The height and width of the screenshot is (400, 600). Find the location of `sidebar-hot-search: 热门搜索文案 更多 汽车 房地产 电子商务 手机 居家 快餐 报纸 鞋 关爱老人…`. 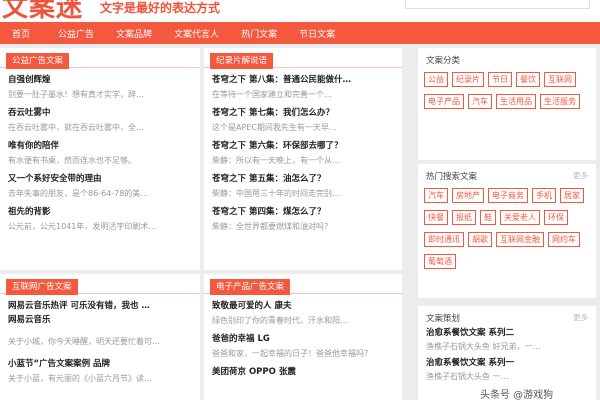

sidebar-hot-search: 热门搜索文案 更多 汽车 房地产 电子商务 手机 居家 快餐 报纸 鞋 关爱老人… is located at coordinates (507, 231).